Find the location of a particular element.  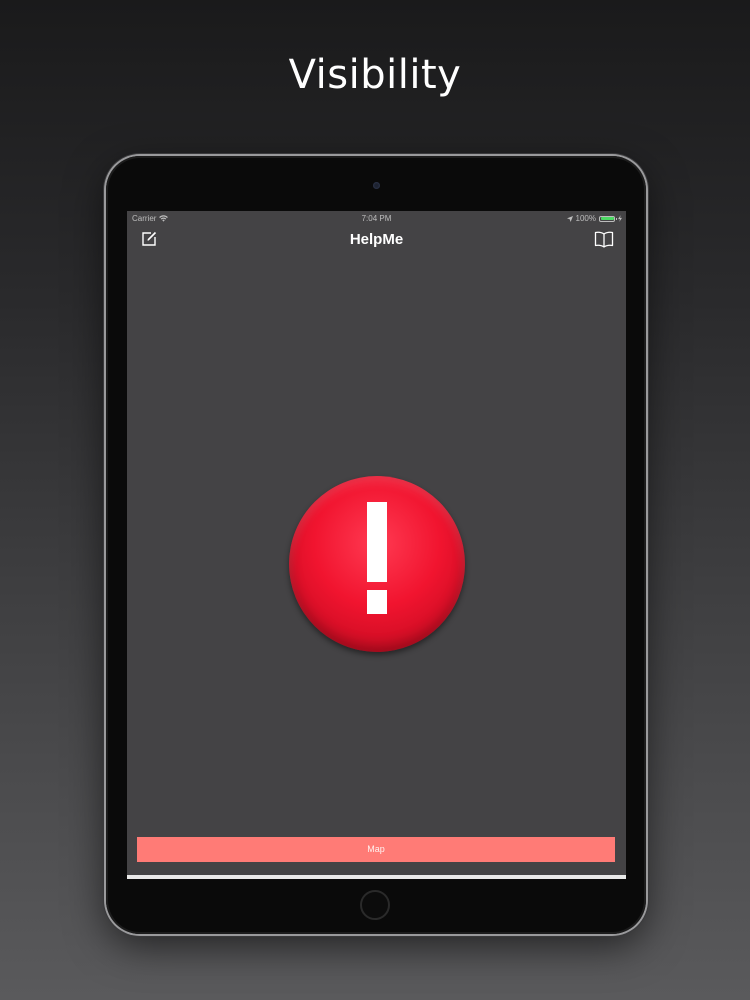

bookmarks-button is located at coordinates (604, 239).